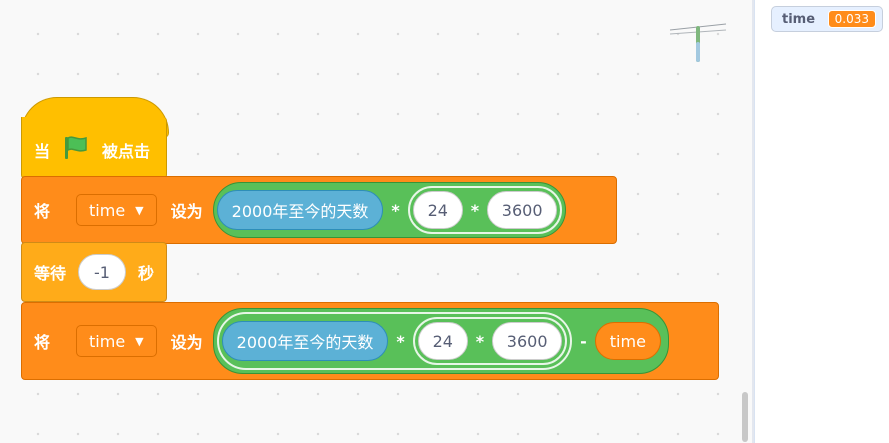 This screenshot has width=889, height=443. Describe the element at coordinates (146, 273) in the screenshot. I see `wait-suffix: 秒` at that location.